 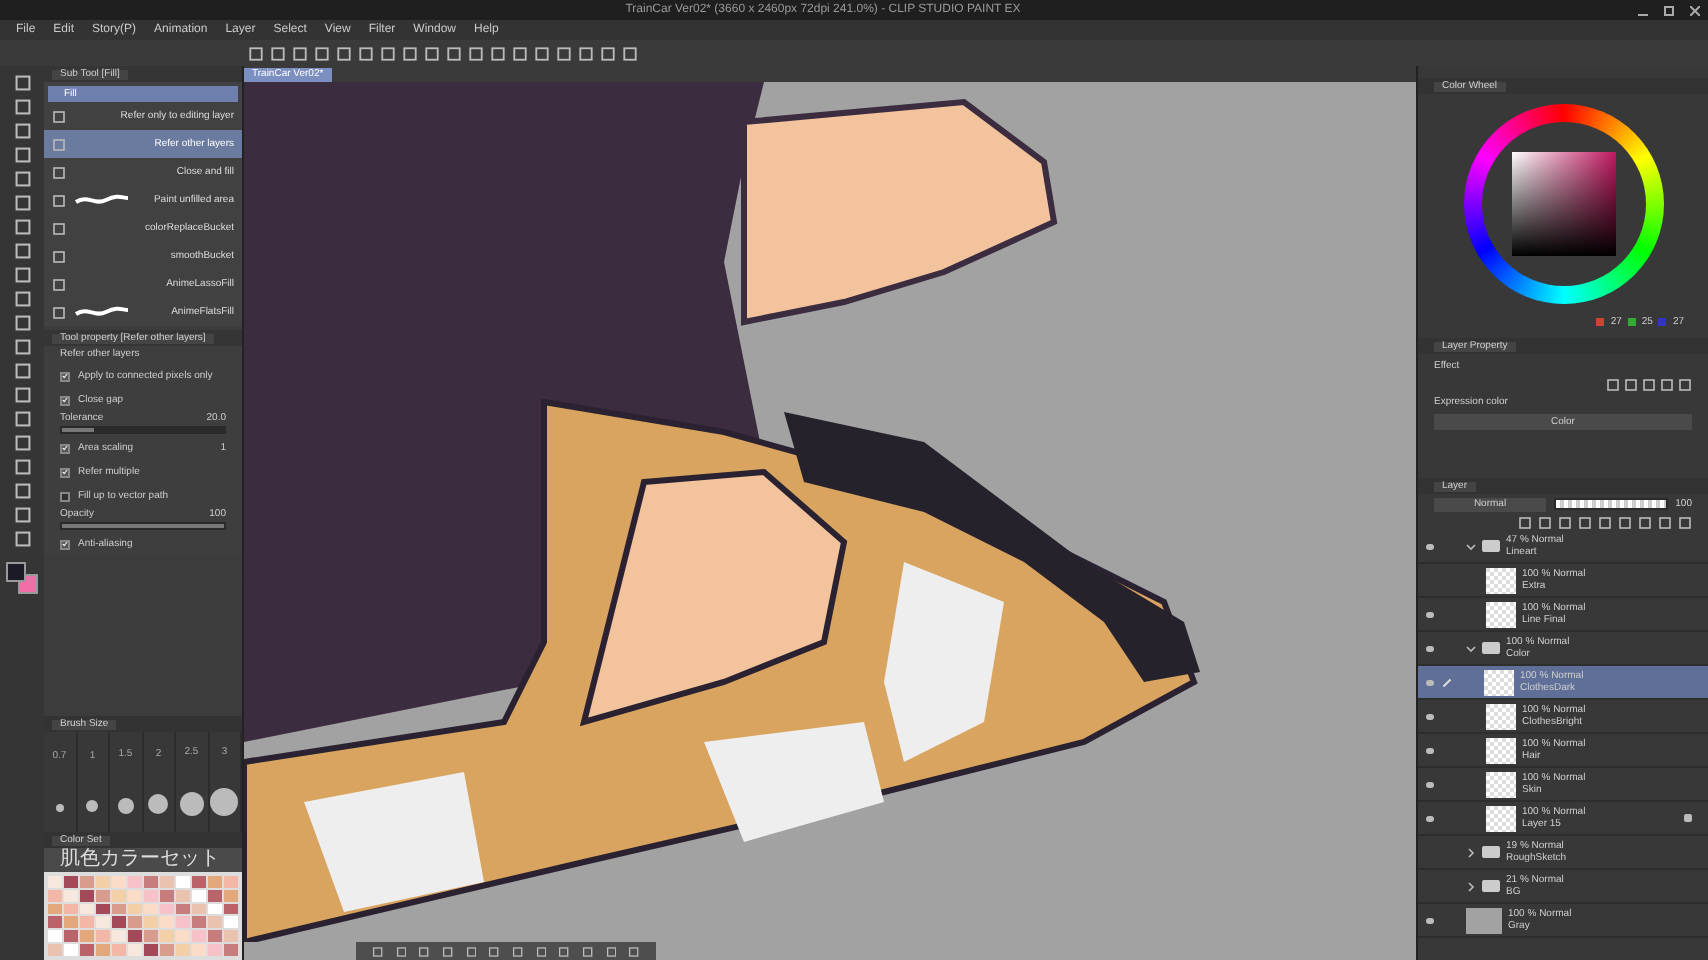 What do you see at coordinates (143, 916) in the screenshot?
I see `color-swatch-grid` at bounding box center [143, 916].